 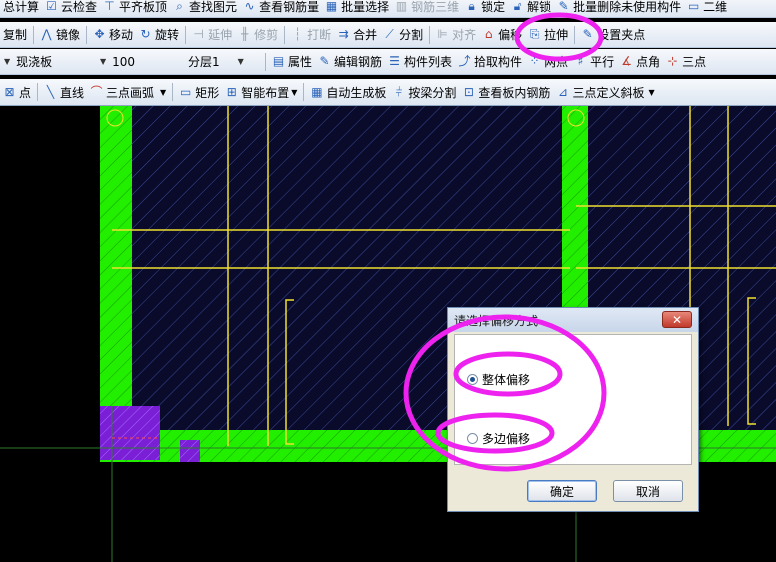 I want to click on trim-button: ╫ 修剪, so click(x=258, y=35).